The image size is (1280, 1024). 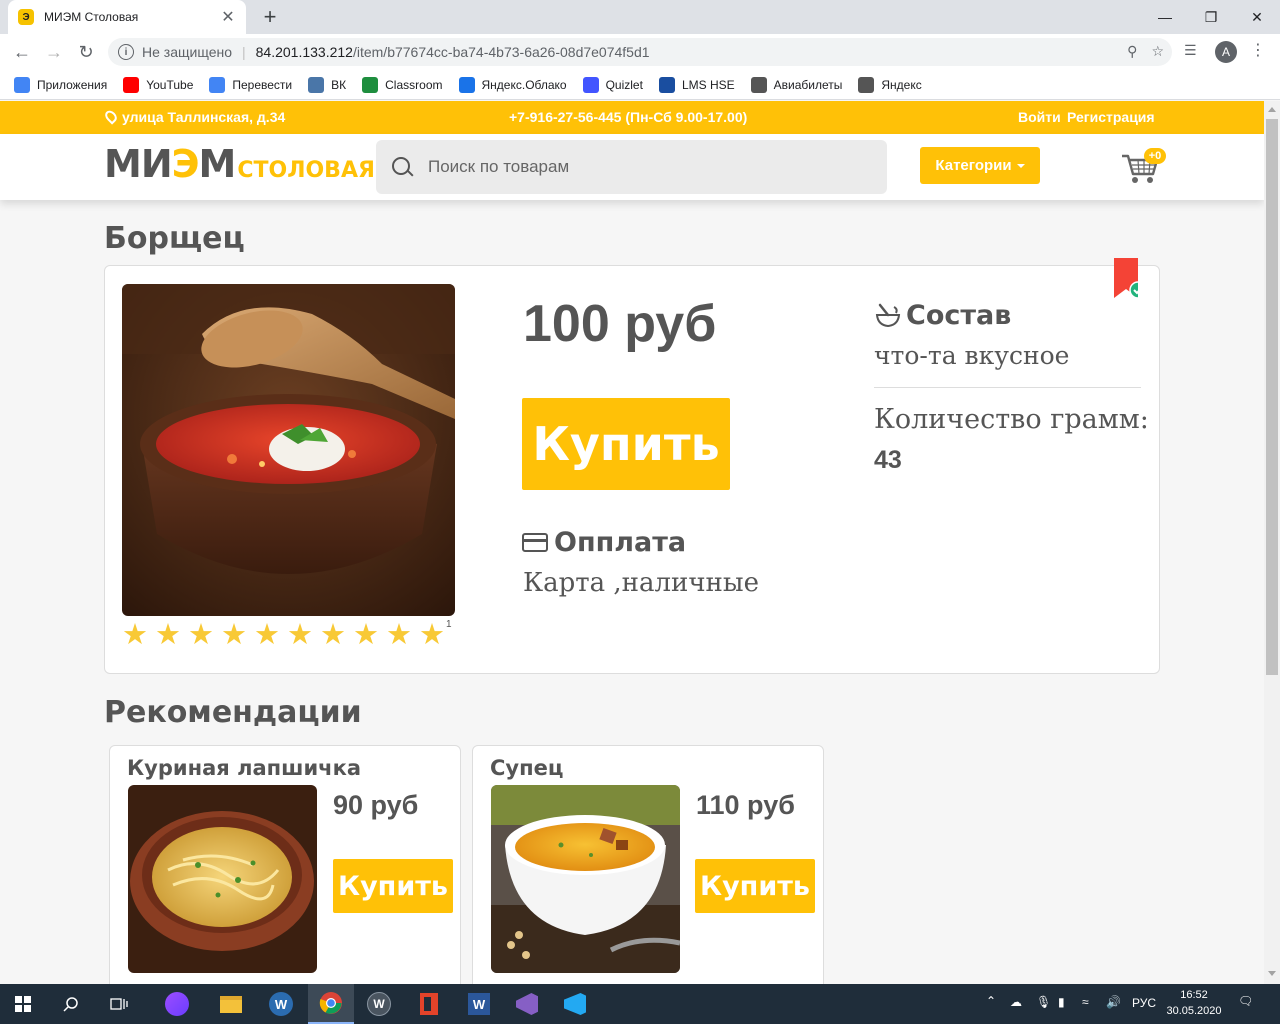 I want to click on site-favicon-icon: Э, so click(x=26, y=17).